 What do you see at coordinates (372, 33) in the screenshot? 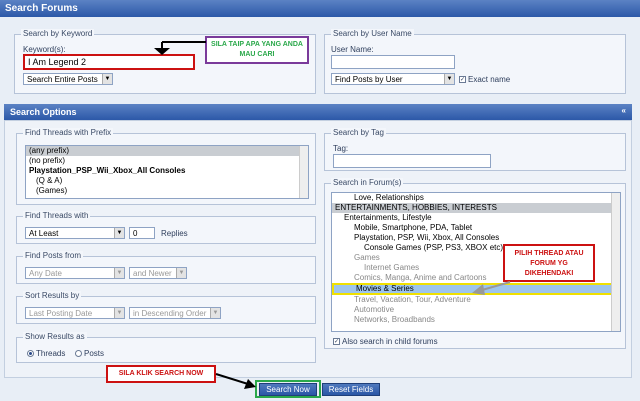
I see `user-legend: Search by User Name` at bounding box center [372, 33].